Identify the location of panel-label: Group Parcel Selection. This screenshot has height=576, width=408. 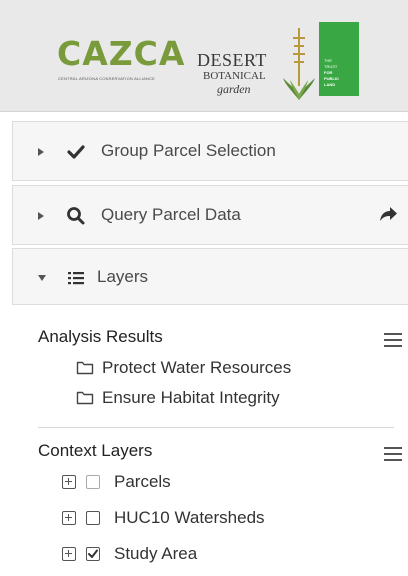
(188, 150).